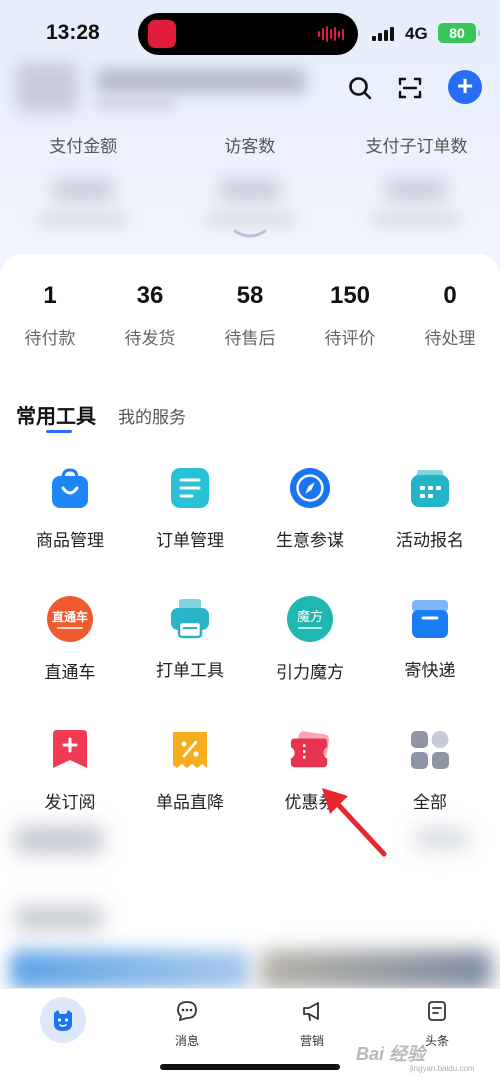 The width and height of the screenshot is (500, 1084). I want to click on metrics-row: 支付金额 访客数 支付子订单数, so click(250, 178).